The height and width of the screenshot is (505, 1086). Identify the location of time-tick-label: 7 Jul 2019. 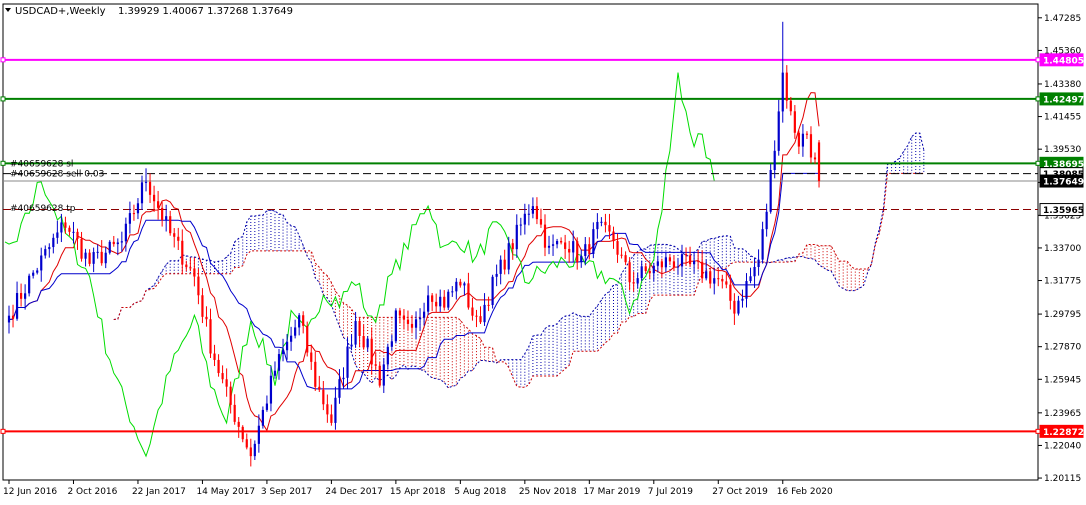
(670, 492).